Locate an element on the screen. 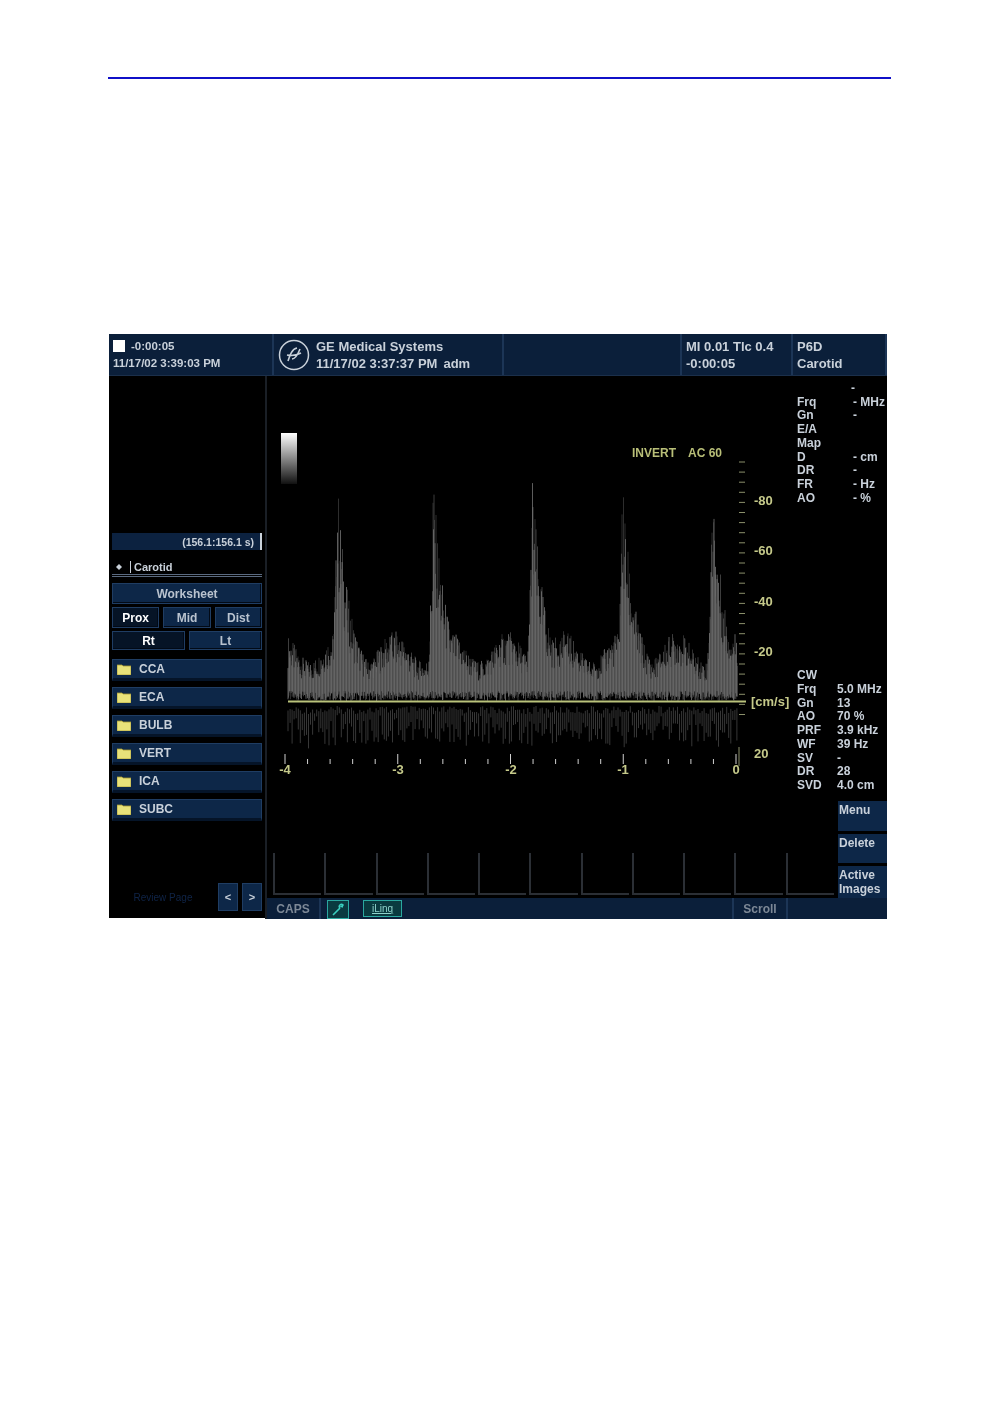 The width and height of the screenshot is (998, 1418). param-label: Map is located at coordinates (809, 443).